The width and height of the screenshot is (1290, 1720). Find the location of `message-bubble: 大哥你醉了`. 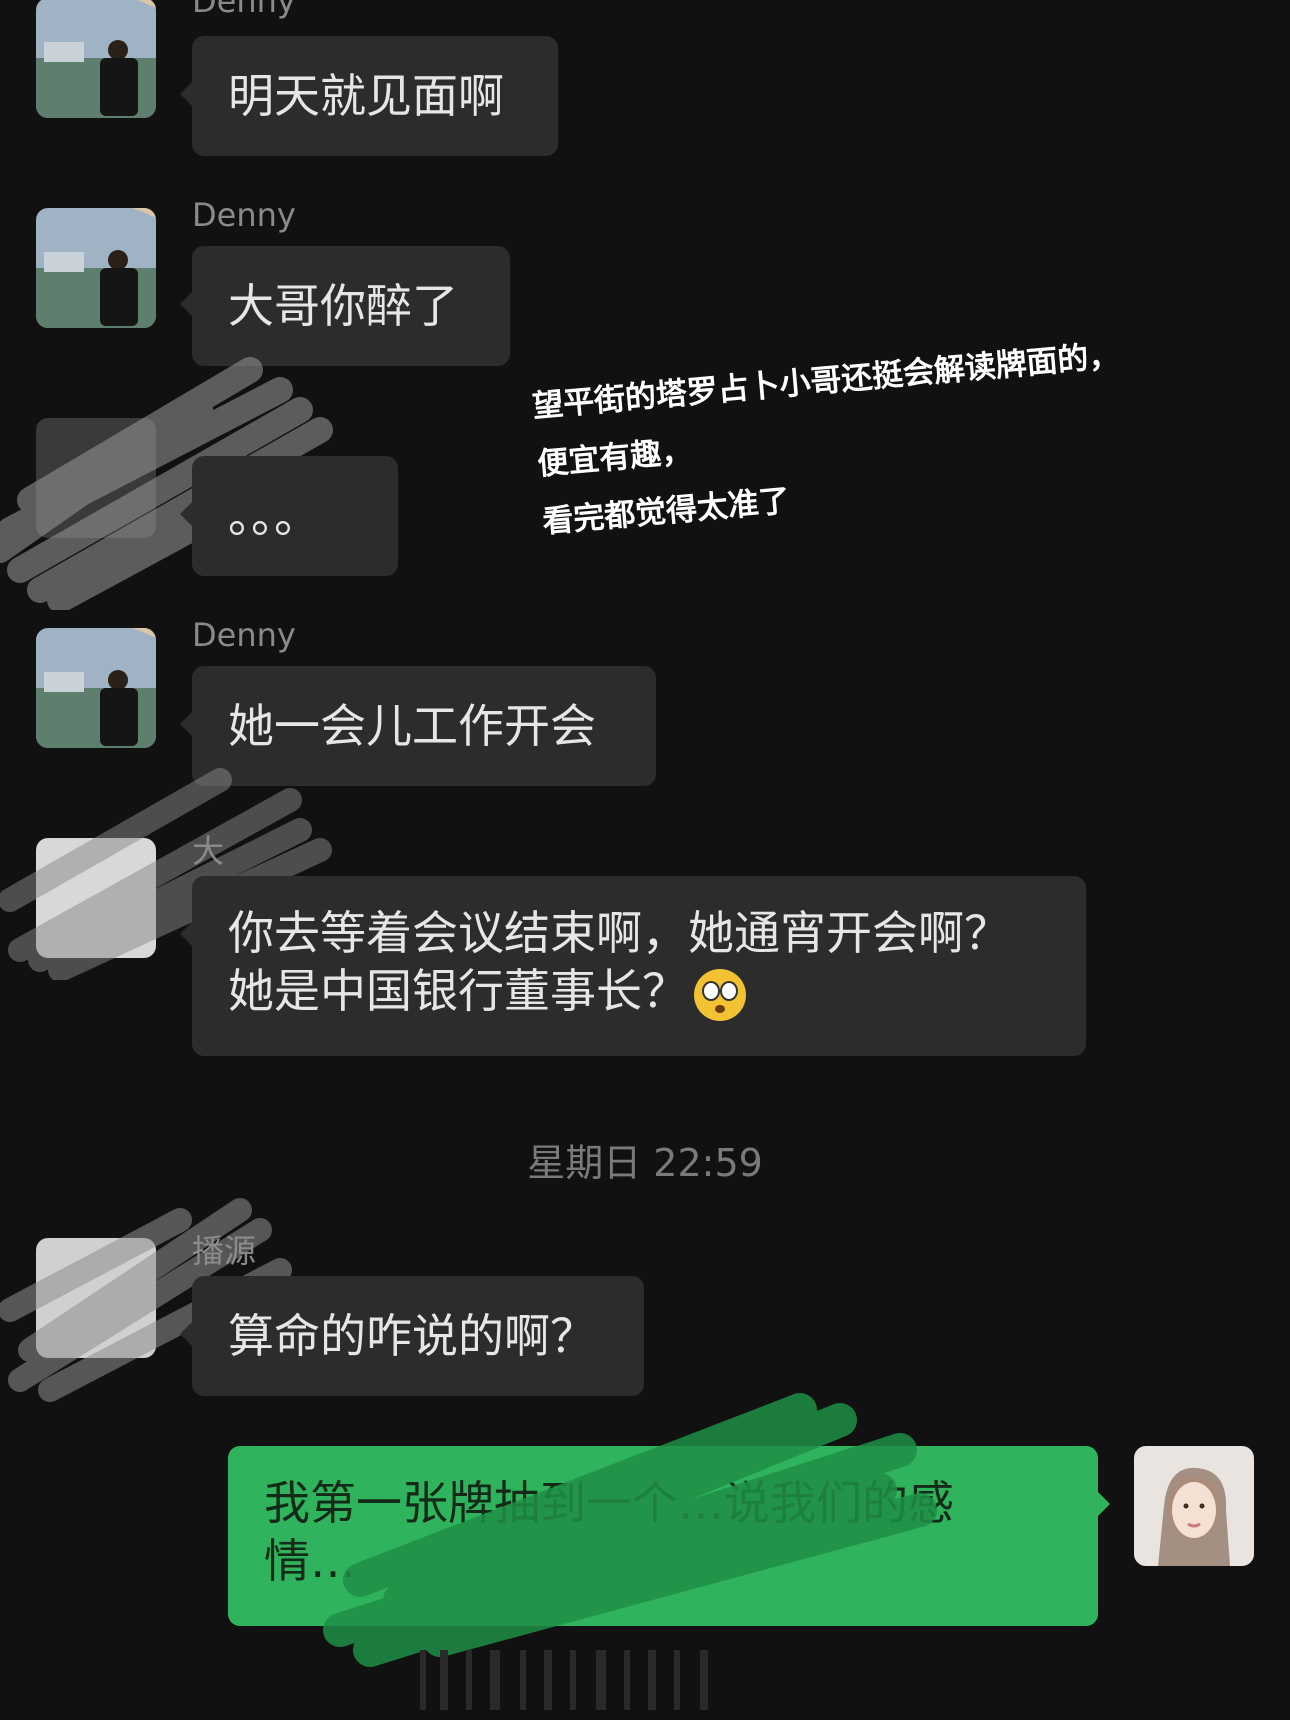

message-bubble: 大哥你醉了 is located at coordinates (345, 306).